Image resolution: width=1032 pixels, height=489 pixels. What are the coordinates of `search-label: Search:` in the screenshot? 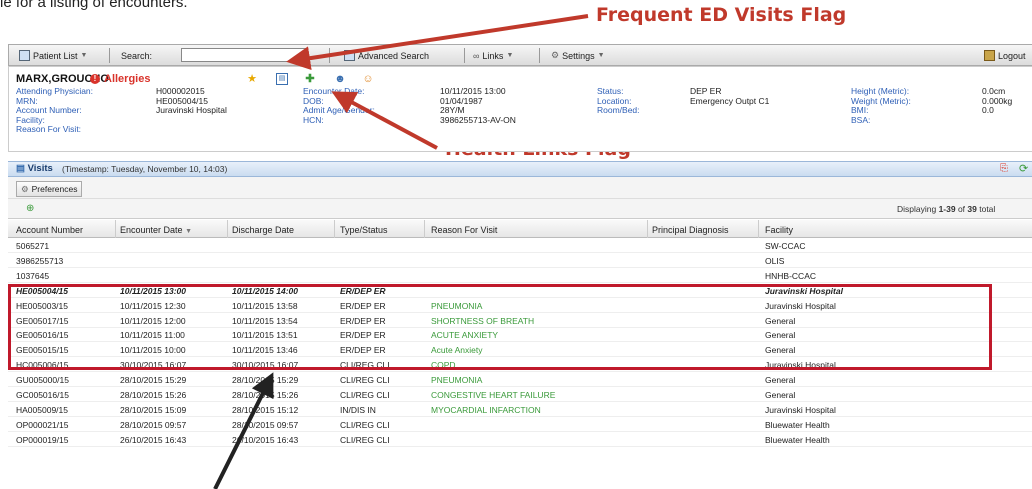 It's located at (137, 55).